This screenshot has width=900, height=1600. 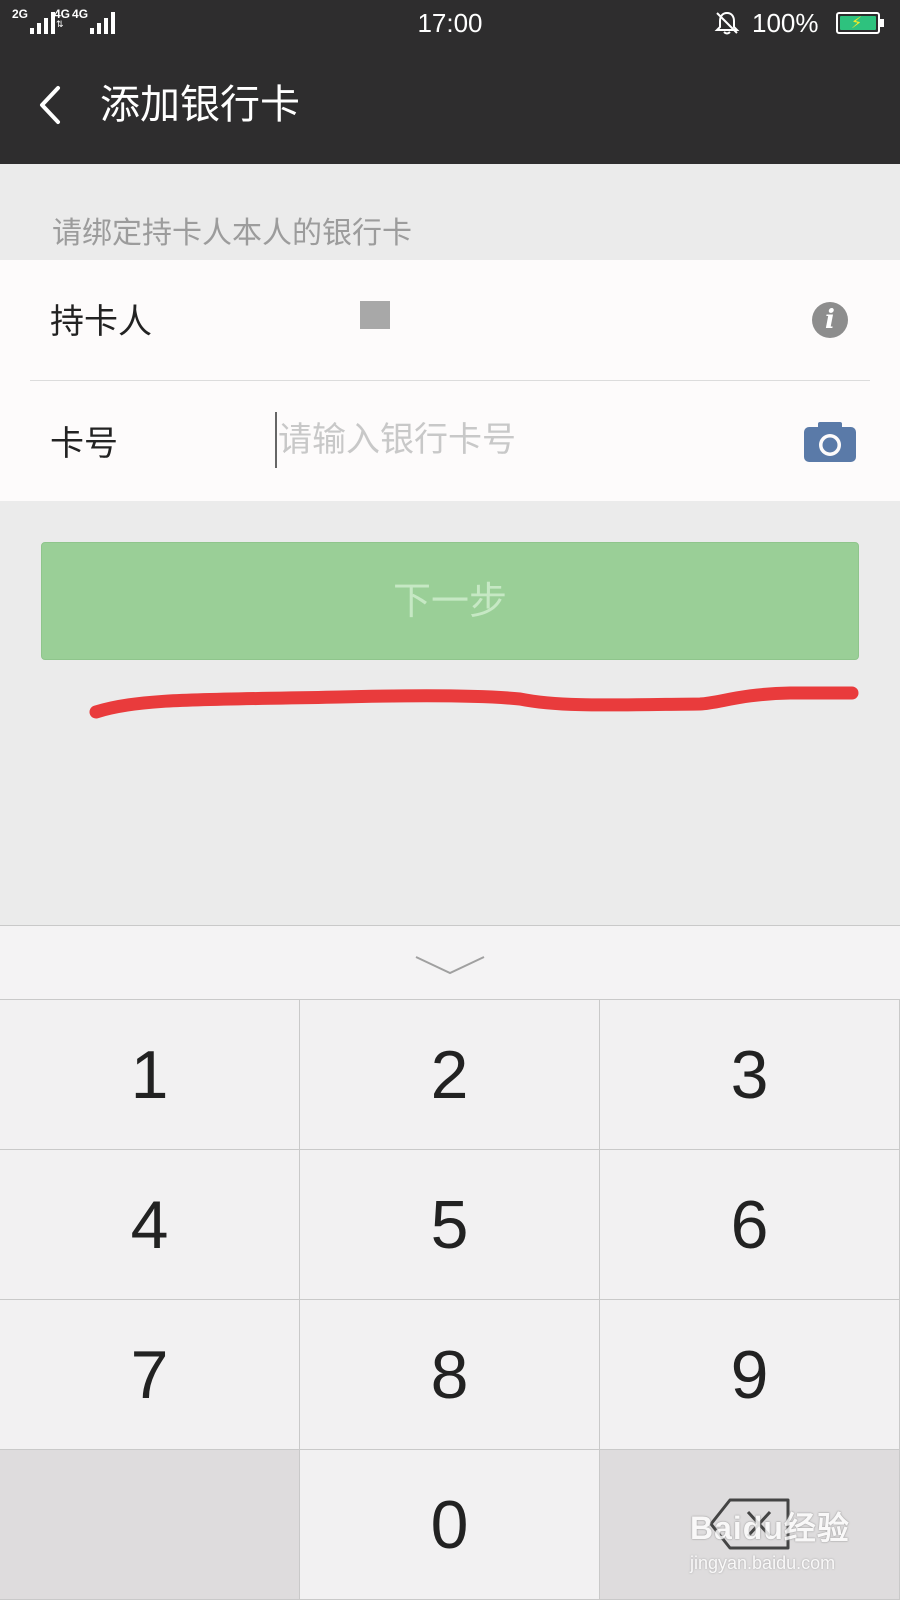 What do you see at coordinates (785, 23) in the screenshot?
I see `battery-percent: 100%` at bounding box center [785, 23].